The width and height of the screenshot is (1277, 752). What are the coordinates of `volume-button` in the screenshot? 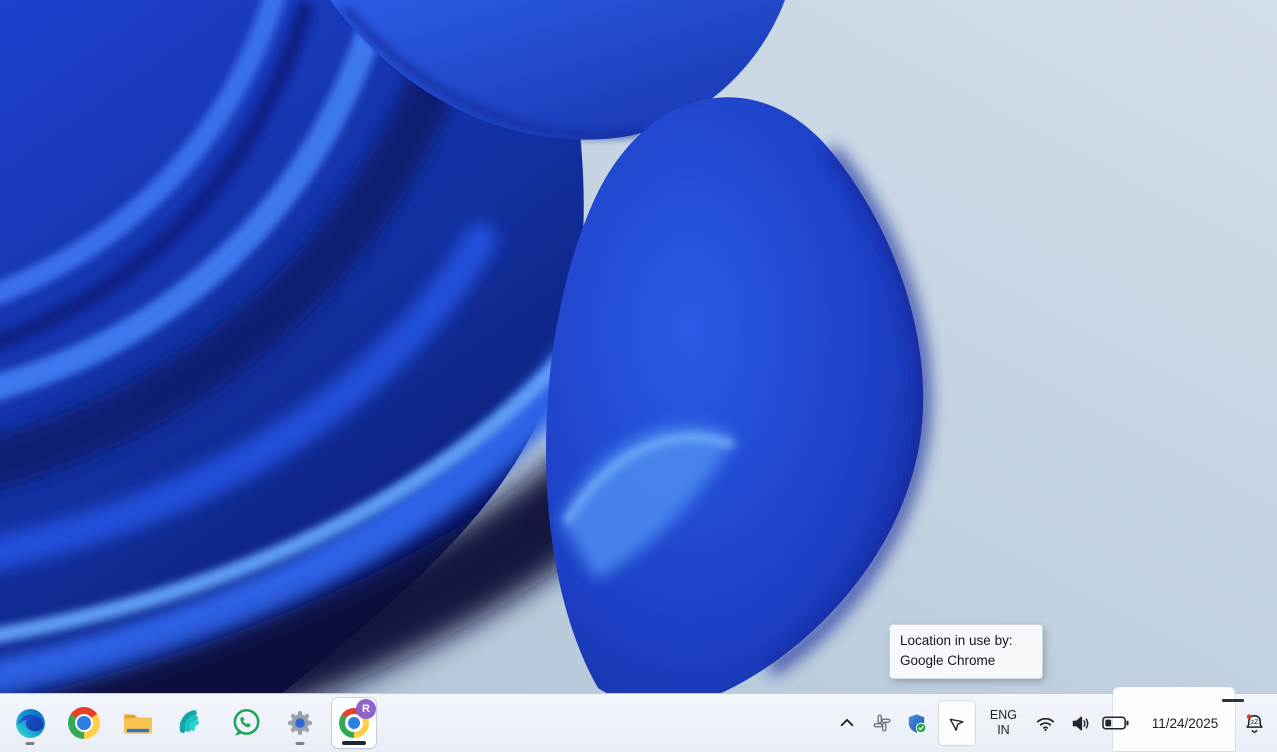 It's located at (1080, 723).